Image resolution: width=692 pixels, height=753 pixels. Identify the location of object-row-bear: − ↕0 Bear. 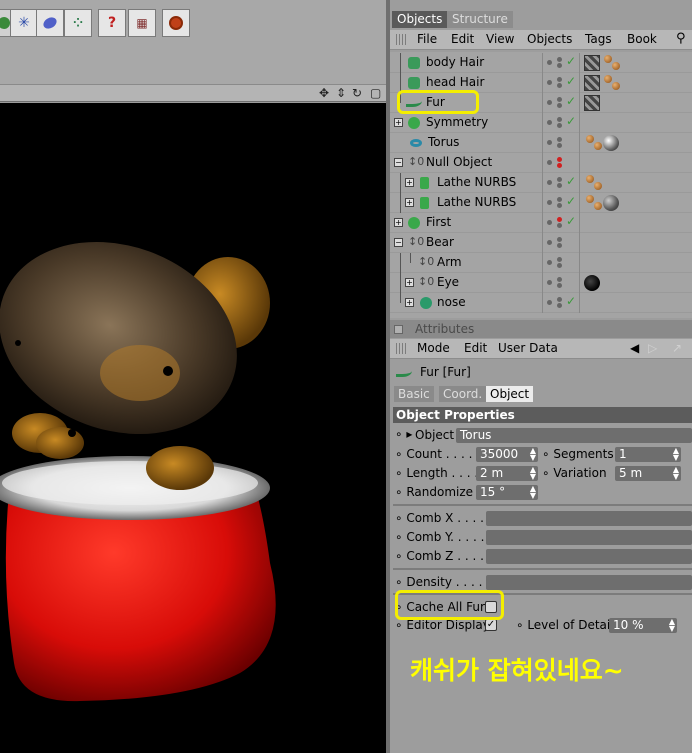
(541, 243).